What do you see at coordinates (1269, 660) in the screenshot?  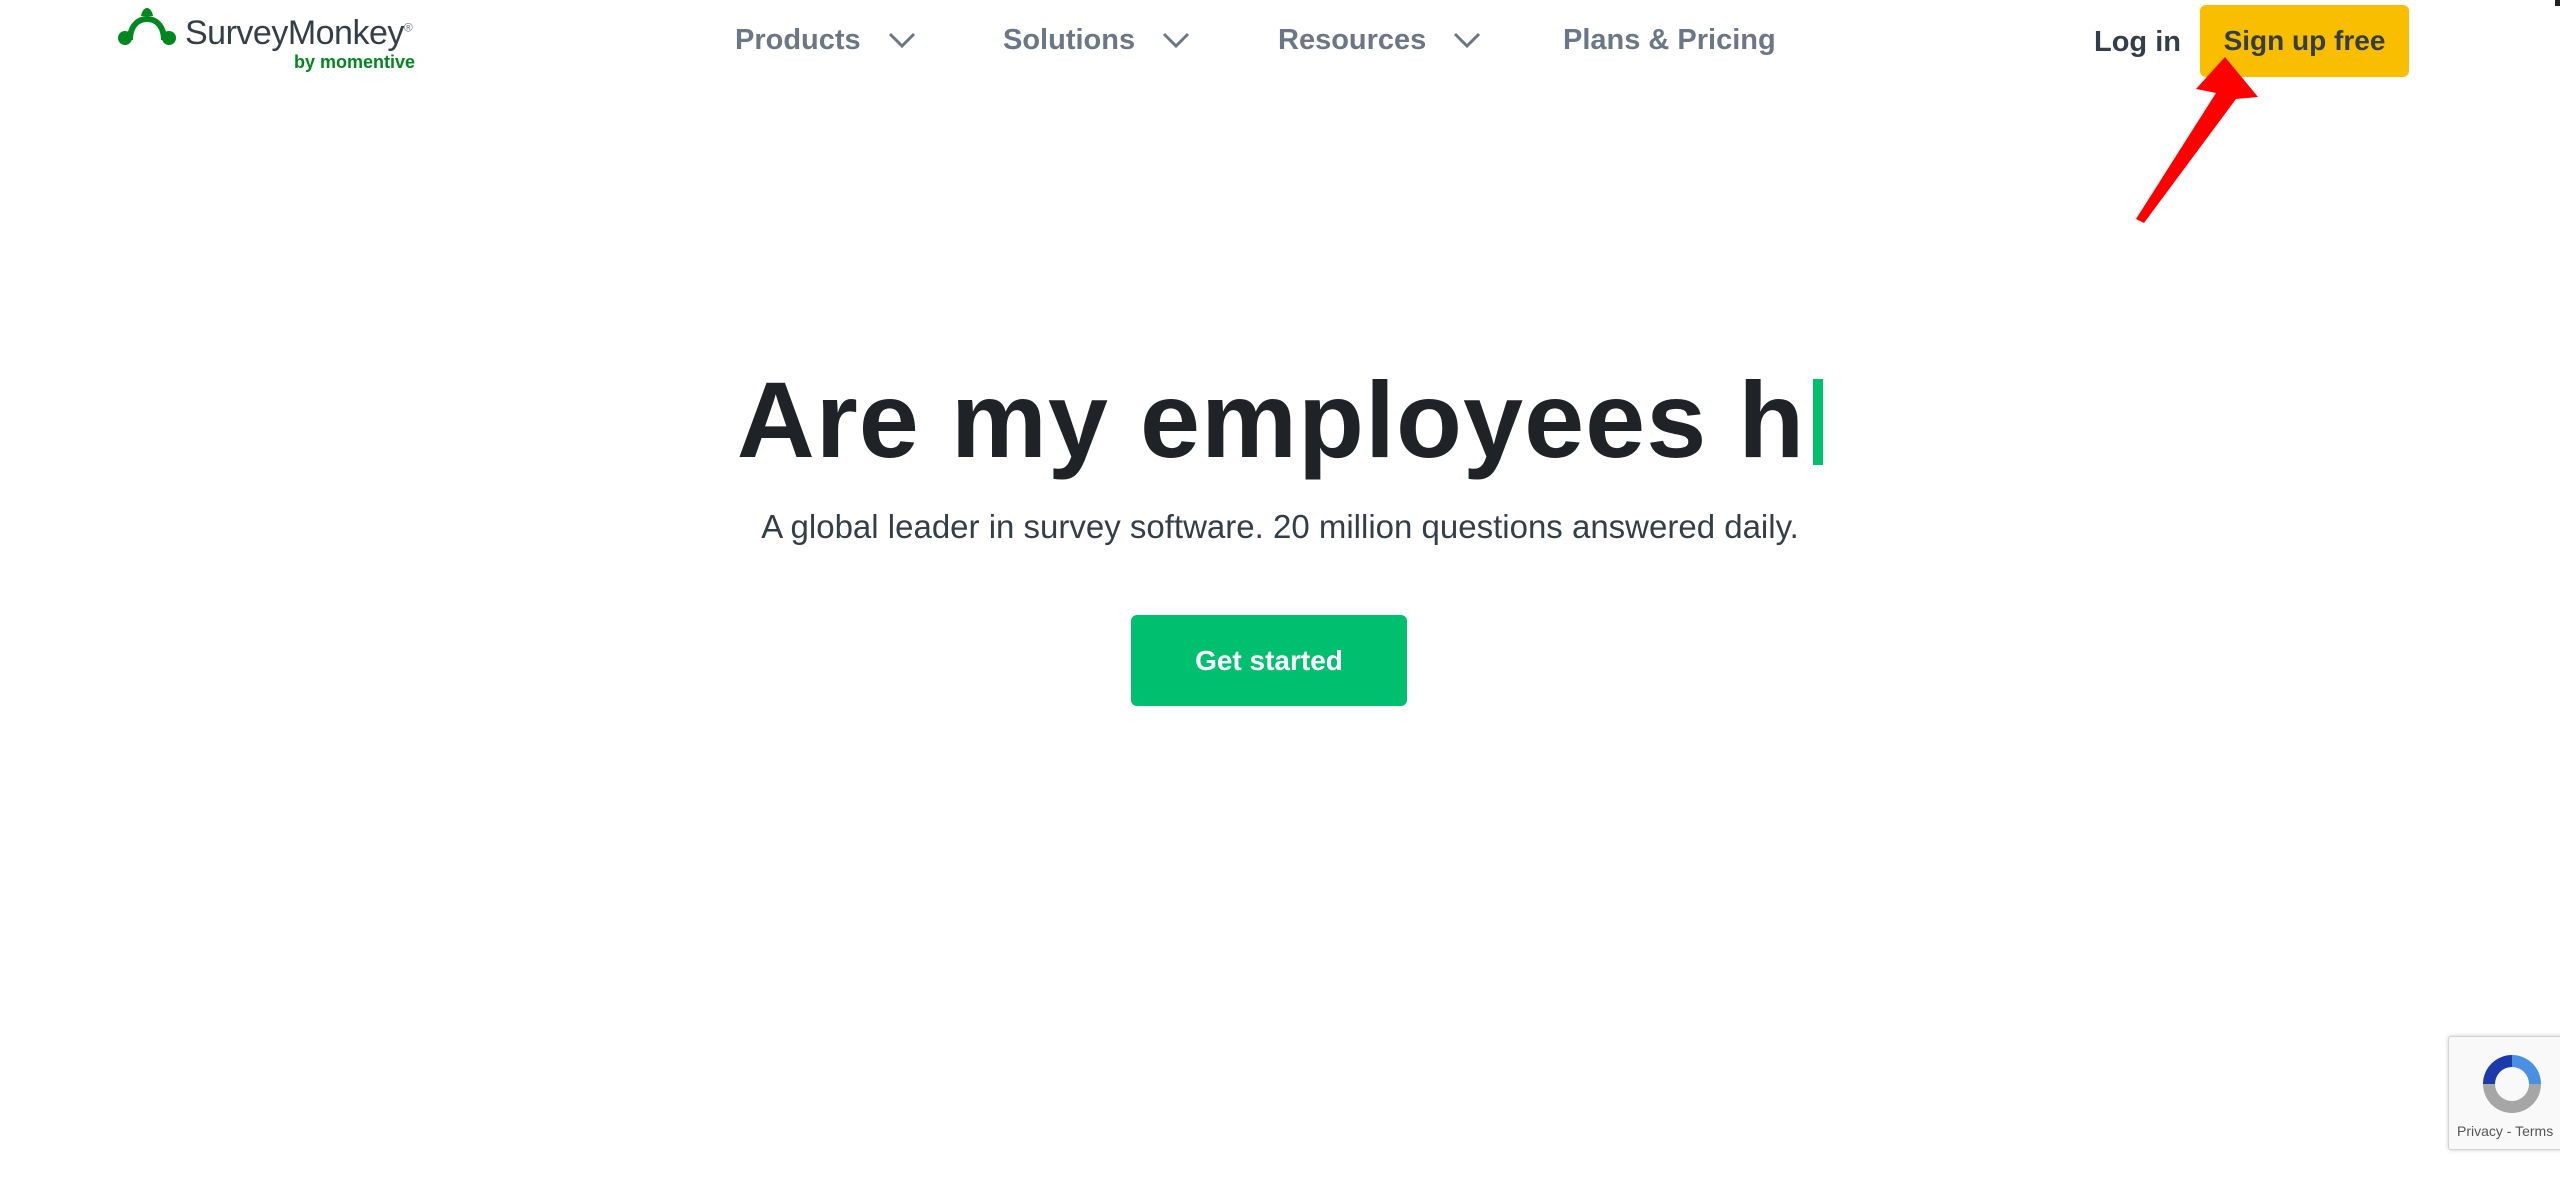 I see `get-started-button: Get started` at bounding box center [1269, 660].